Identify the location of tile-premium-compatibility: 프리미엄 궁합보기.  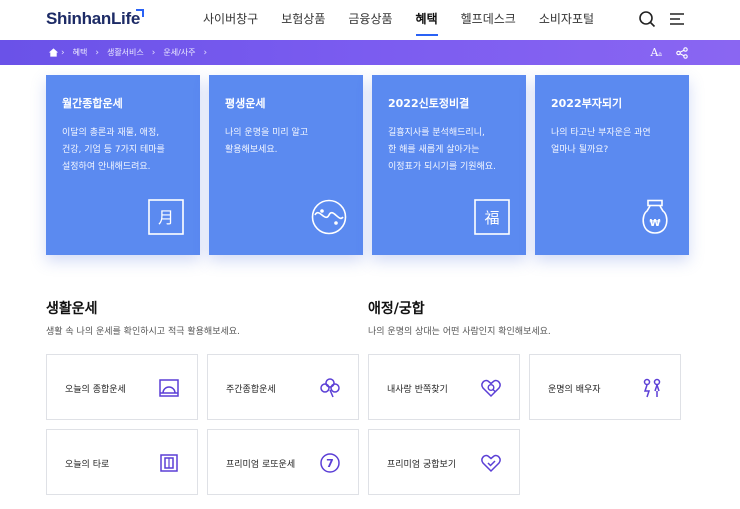
(444, 462).